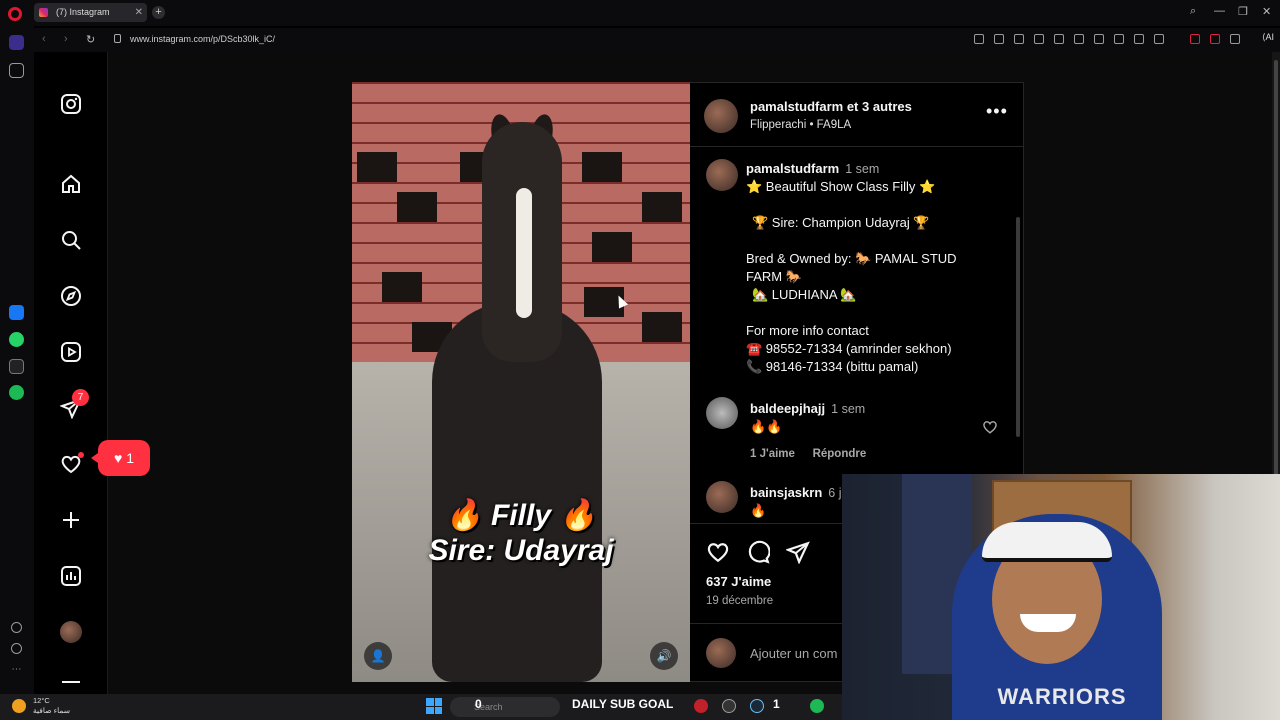 This screenshot has height=720, width=1280. Describe the element at coordinates (378, 656) in the screenshot. I see `tagged-users-button: 👤` at that location.